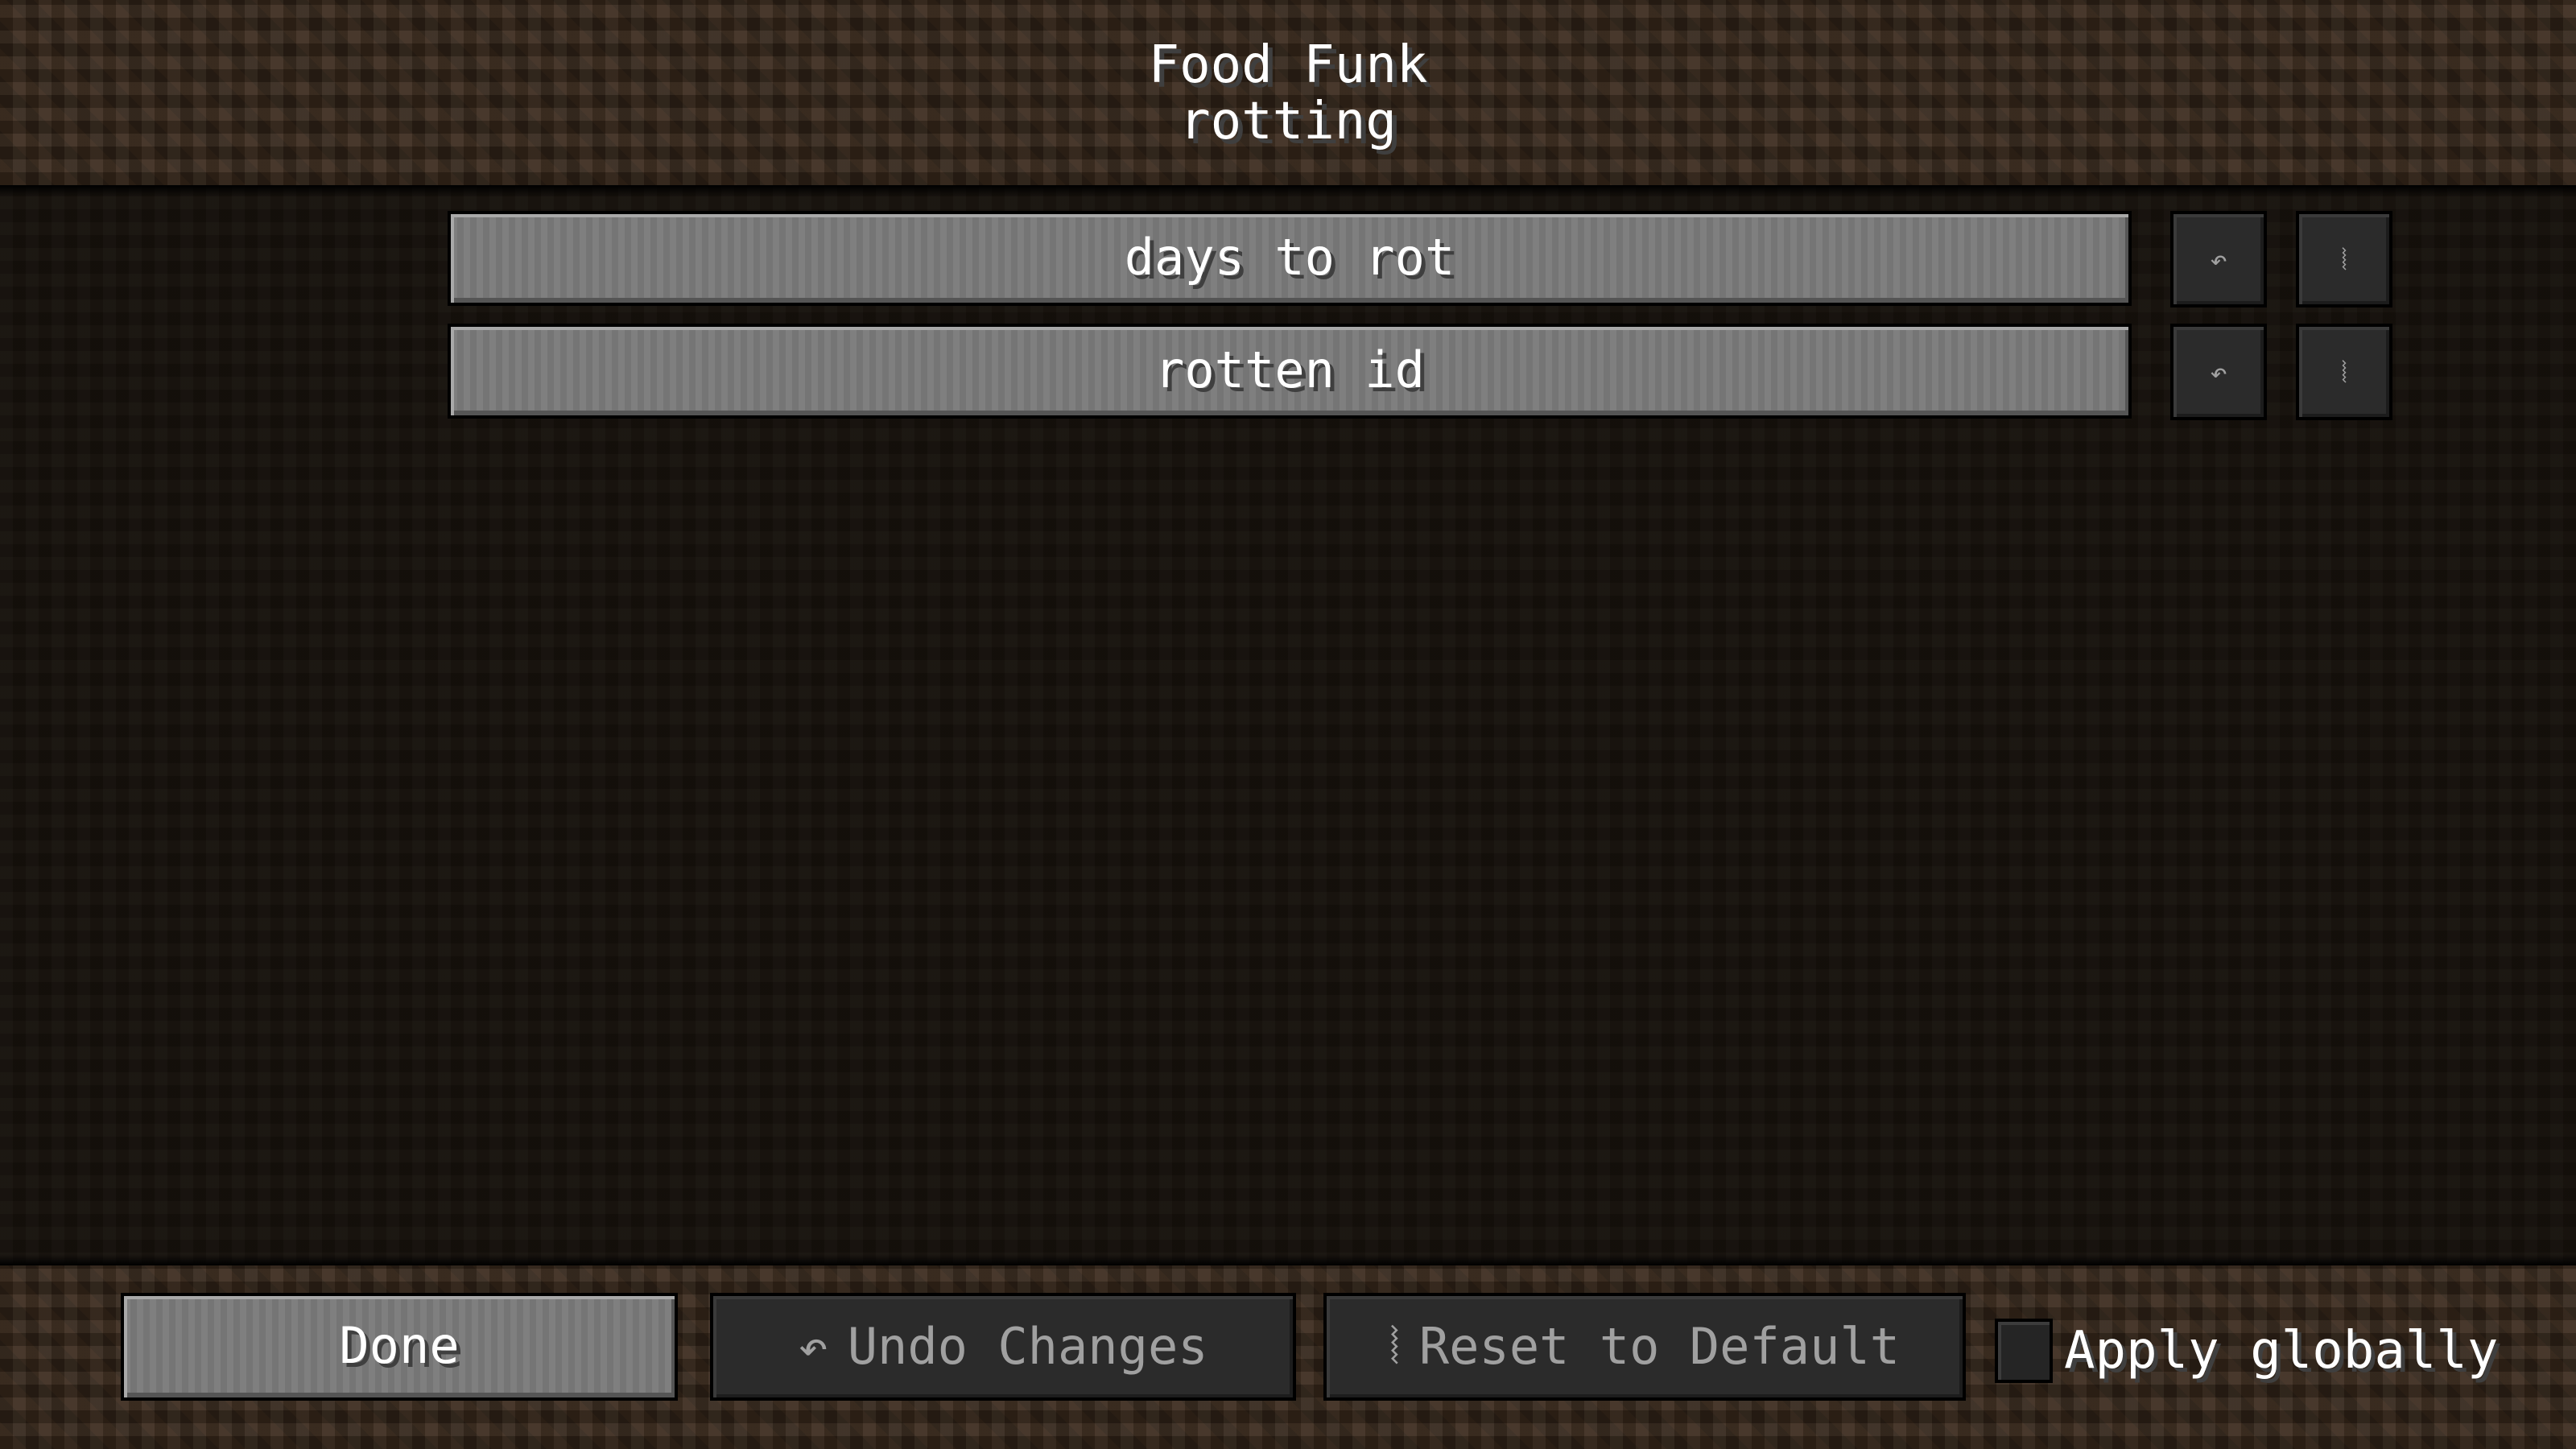 This screenshot has width=2576, height=1449. Describe the element at coordinates (1027, 1346) in the screenshot. I see `undo-changes-label: Undo Changes` at that location.